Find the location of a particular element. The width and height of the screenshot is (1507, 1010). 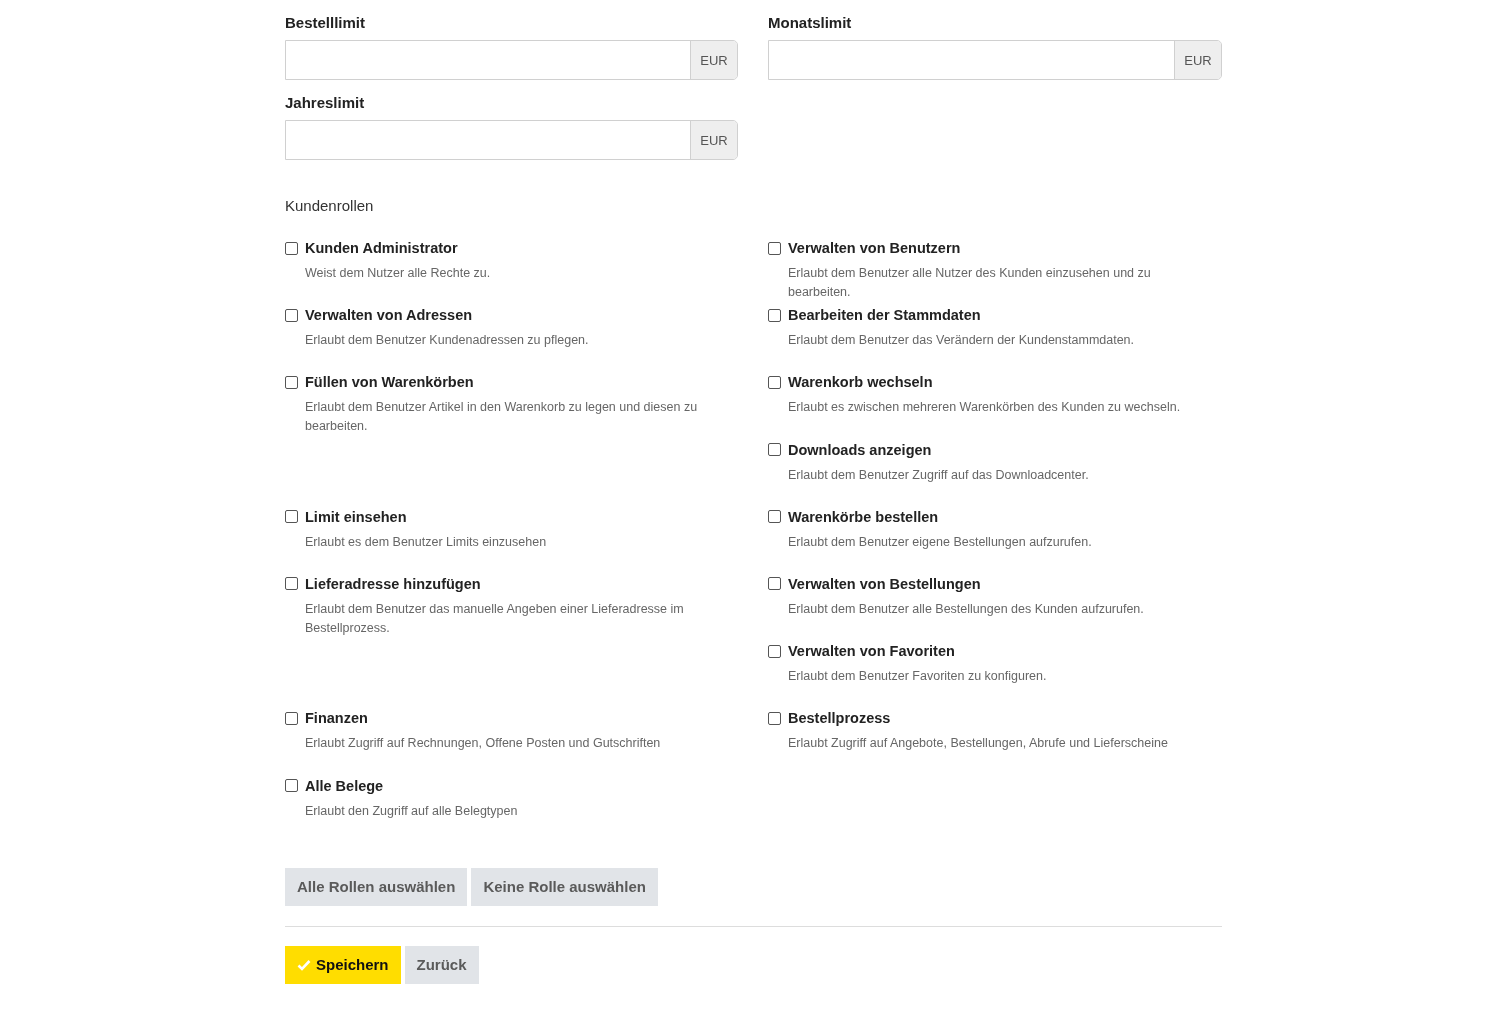

role-description: Erlaubt dem Benutzer alle Nutzer des Kunden einzusehen und zu bearbeiten. is located at coordinates (970, 283).